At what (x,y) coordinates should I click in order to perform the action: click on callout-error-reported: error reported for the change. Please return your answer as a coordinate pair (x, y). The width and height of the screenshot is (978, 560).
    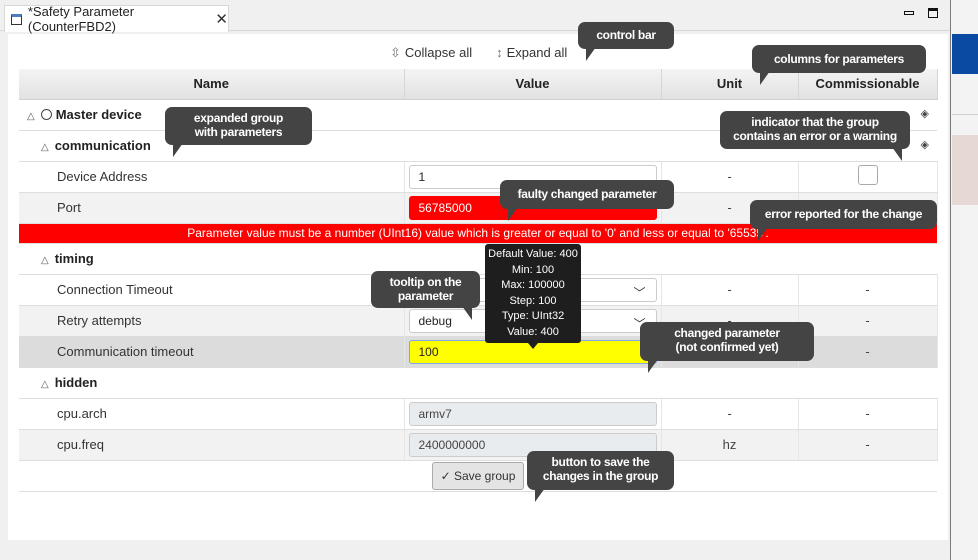
    Looking at the image, I should click on (843, 220).